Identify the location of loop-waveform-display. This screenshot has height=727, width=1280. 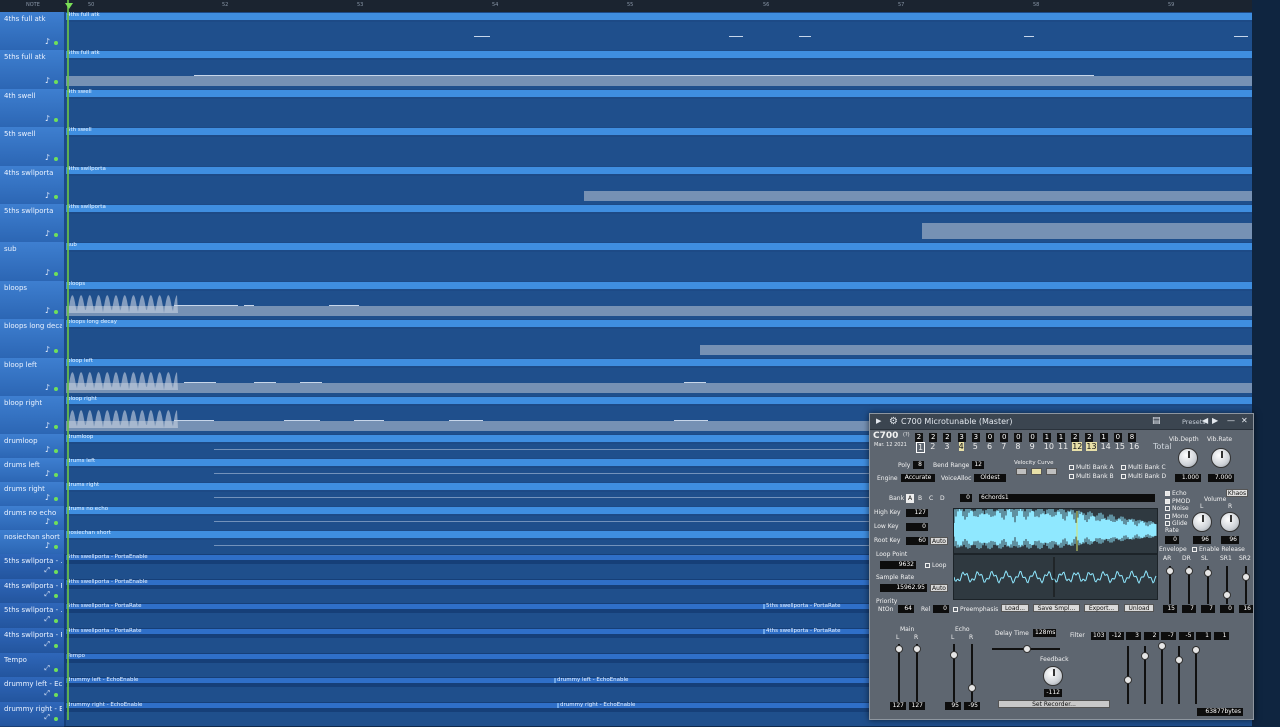
(1055, 577).